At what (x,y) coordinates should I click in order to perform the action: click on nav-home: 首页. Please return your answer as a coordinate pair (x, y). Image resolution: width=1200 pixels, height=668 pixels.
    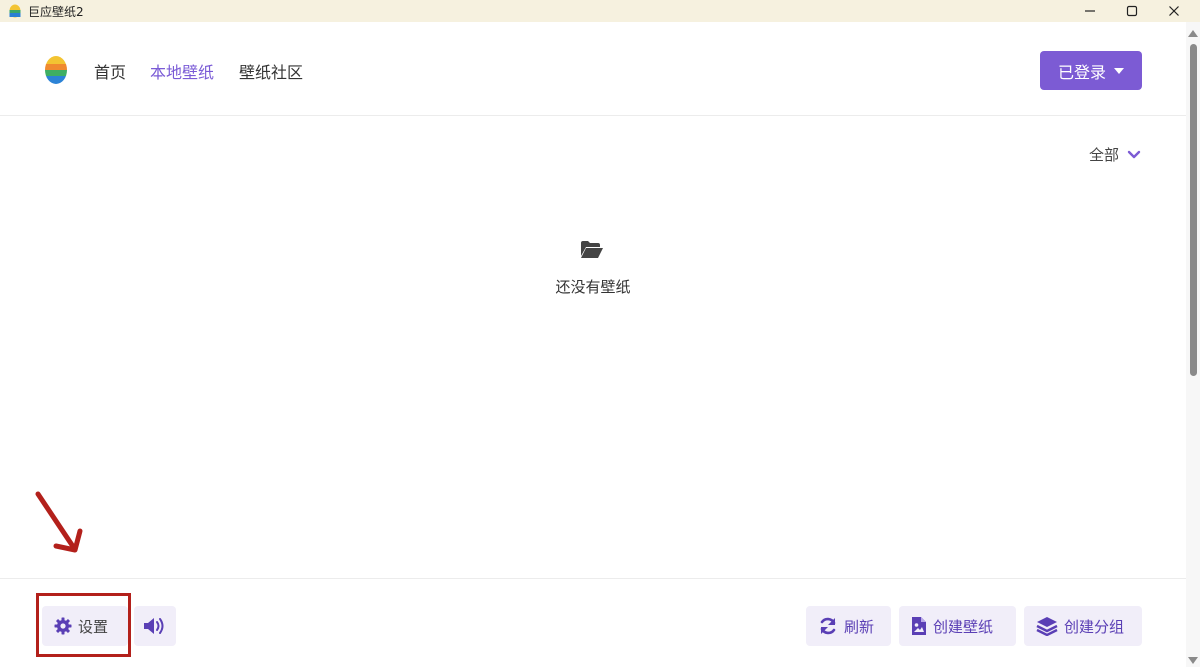
    Looking at the image, I should click on (110, 71).